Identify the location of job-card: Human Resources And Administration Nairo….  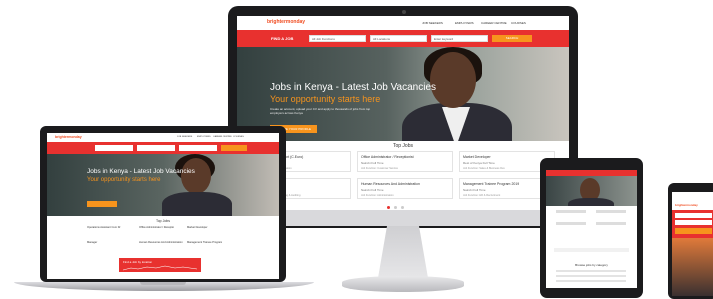
(405, 188).